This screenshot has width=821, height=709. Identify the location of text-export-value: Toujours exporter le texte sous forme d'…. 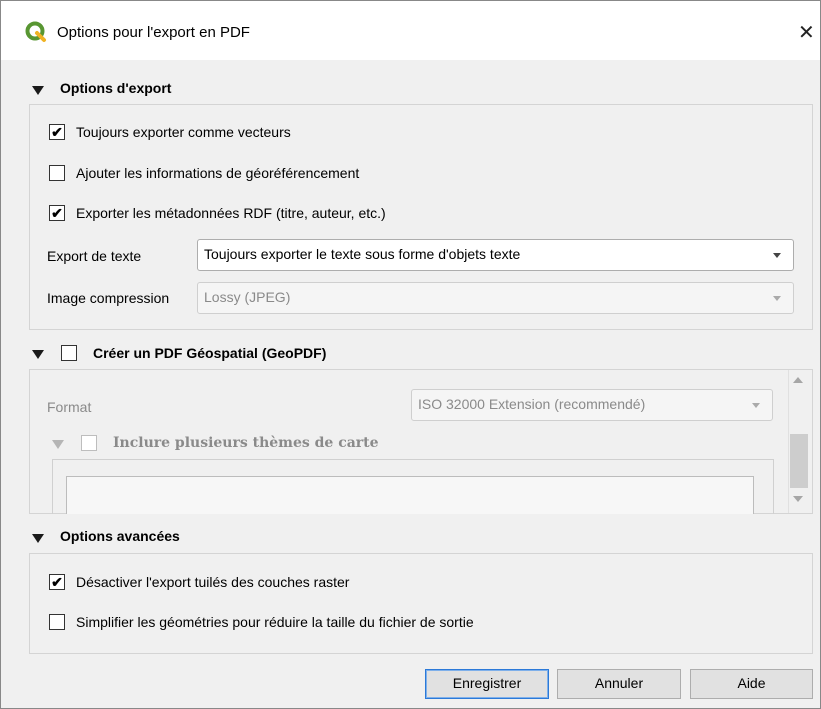
(362, 254).